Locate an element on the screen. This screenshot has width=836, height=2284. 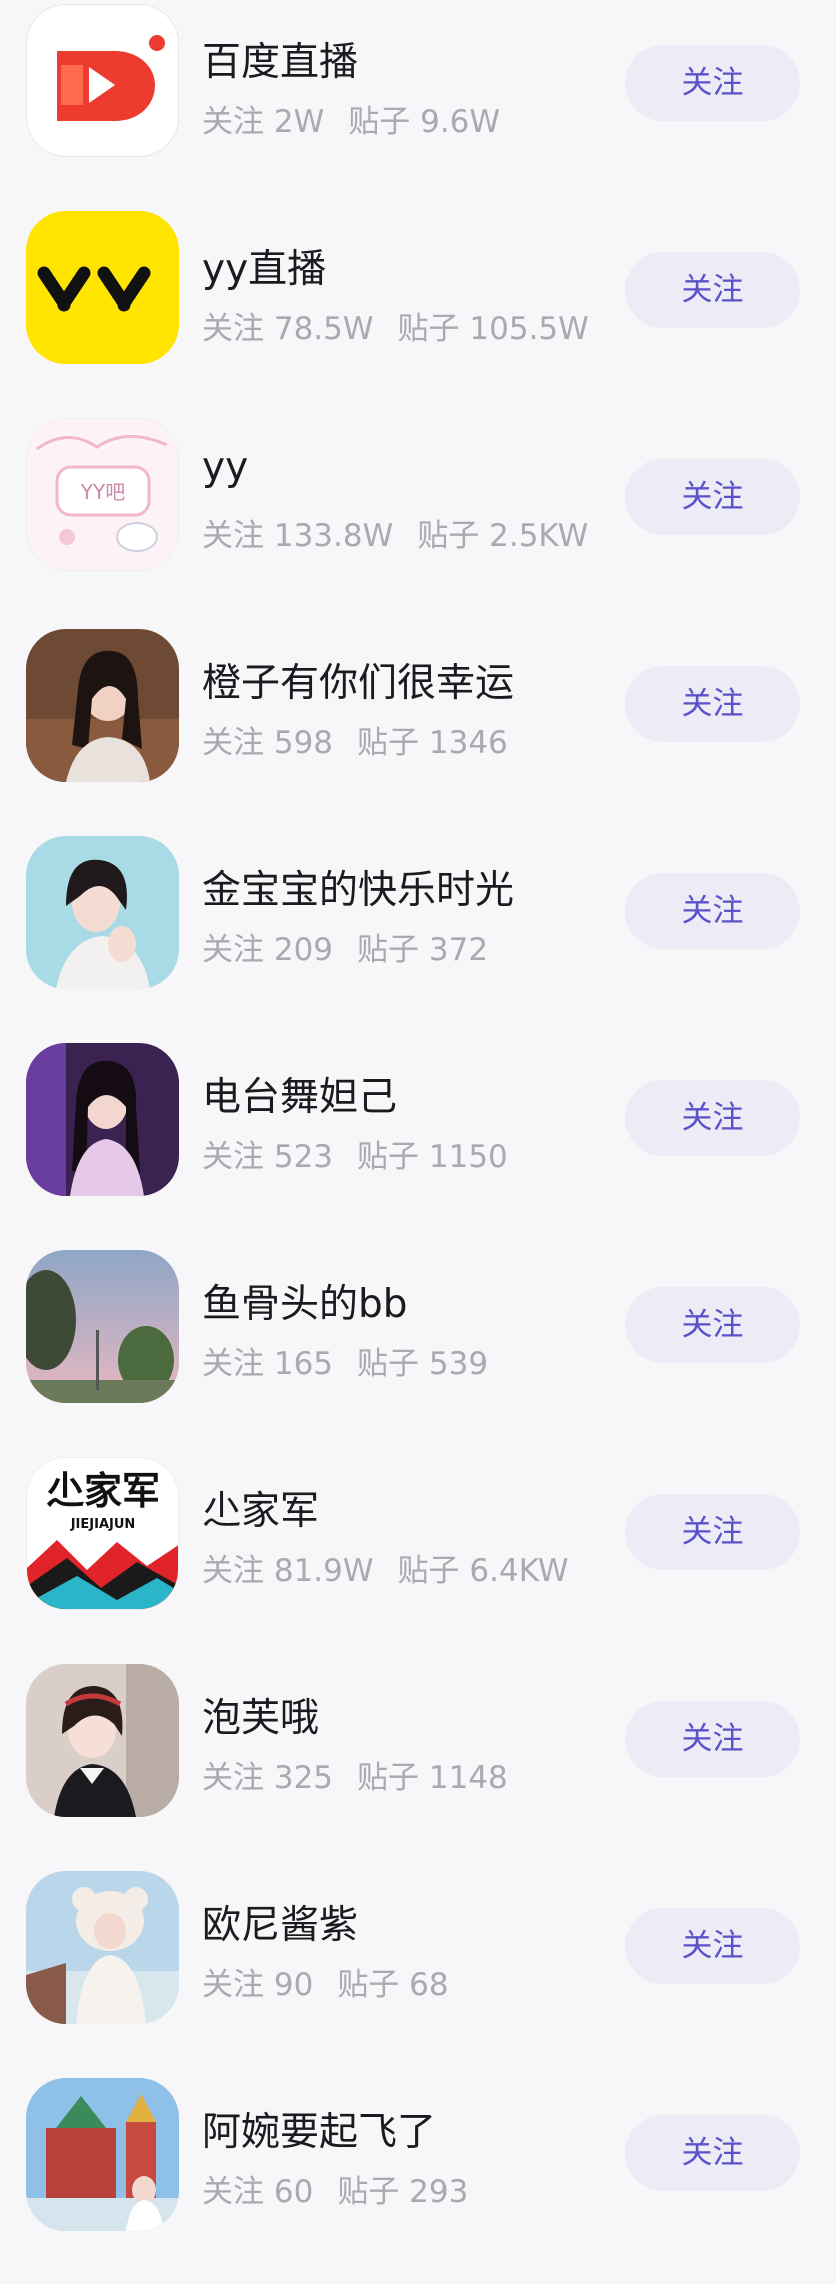
post-count: 105.5W is located at coordinates (529, 329).